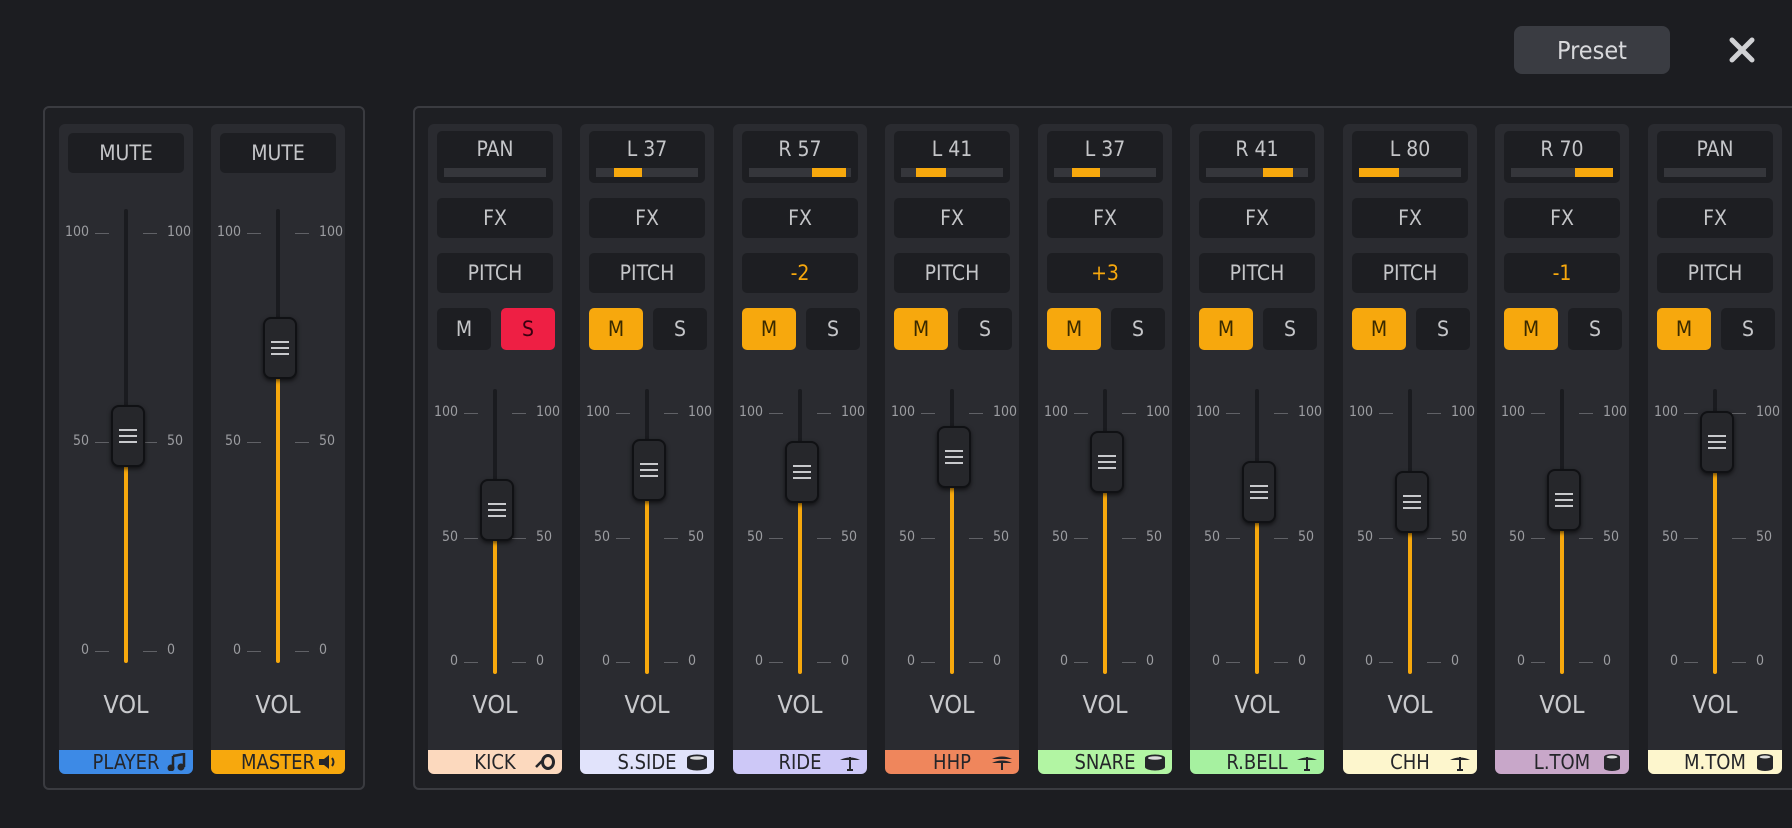 The image size is (1792, 828). What do you see at coordinates (952, 157) in the screenshot?
I see `pan-control: L 41` at bounding box center [952, 157].